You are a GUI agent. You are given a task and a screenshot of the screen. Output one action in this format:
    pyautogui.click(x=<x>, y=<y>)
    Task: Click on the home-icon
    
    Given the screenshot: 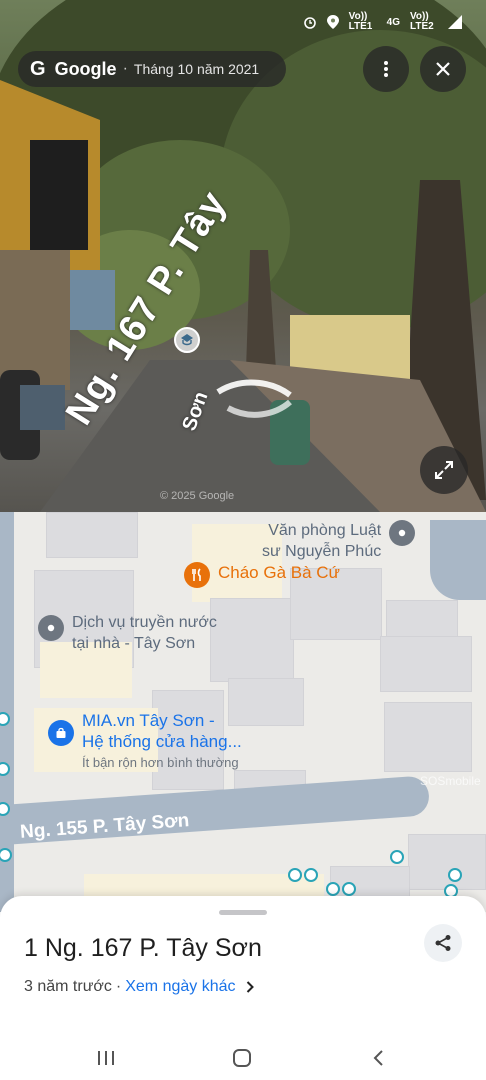 What is the action you would take?
    pyautogui.click(x=242, y=1058)
    